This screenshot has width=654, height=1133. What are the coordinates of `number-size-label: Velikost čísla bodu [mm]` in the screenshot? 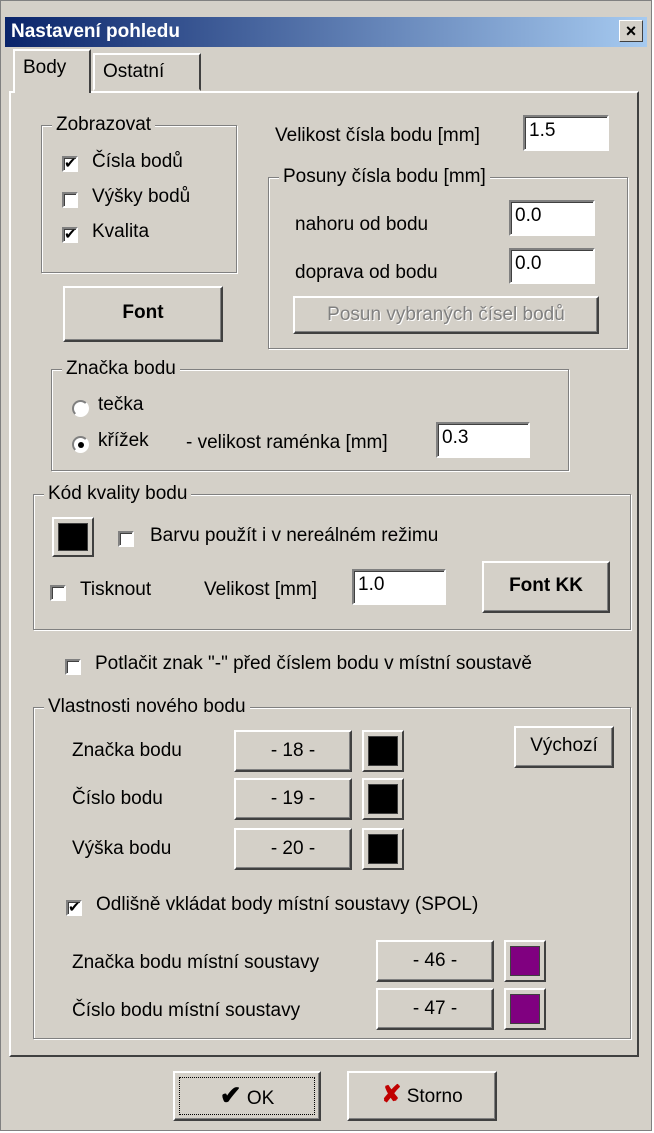 It's located at (377, 135).